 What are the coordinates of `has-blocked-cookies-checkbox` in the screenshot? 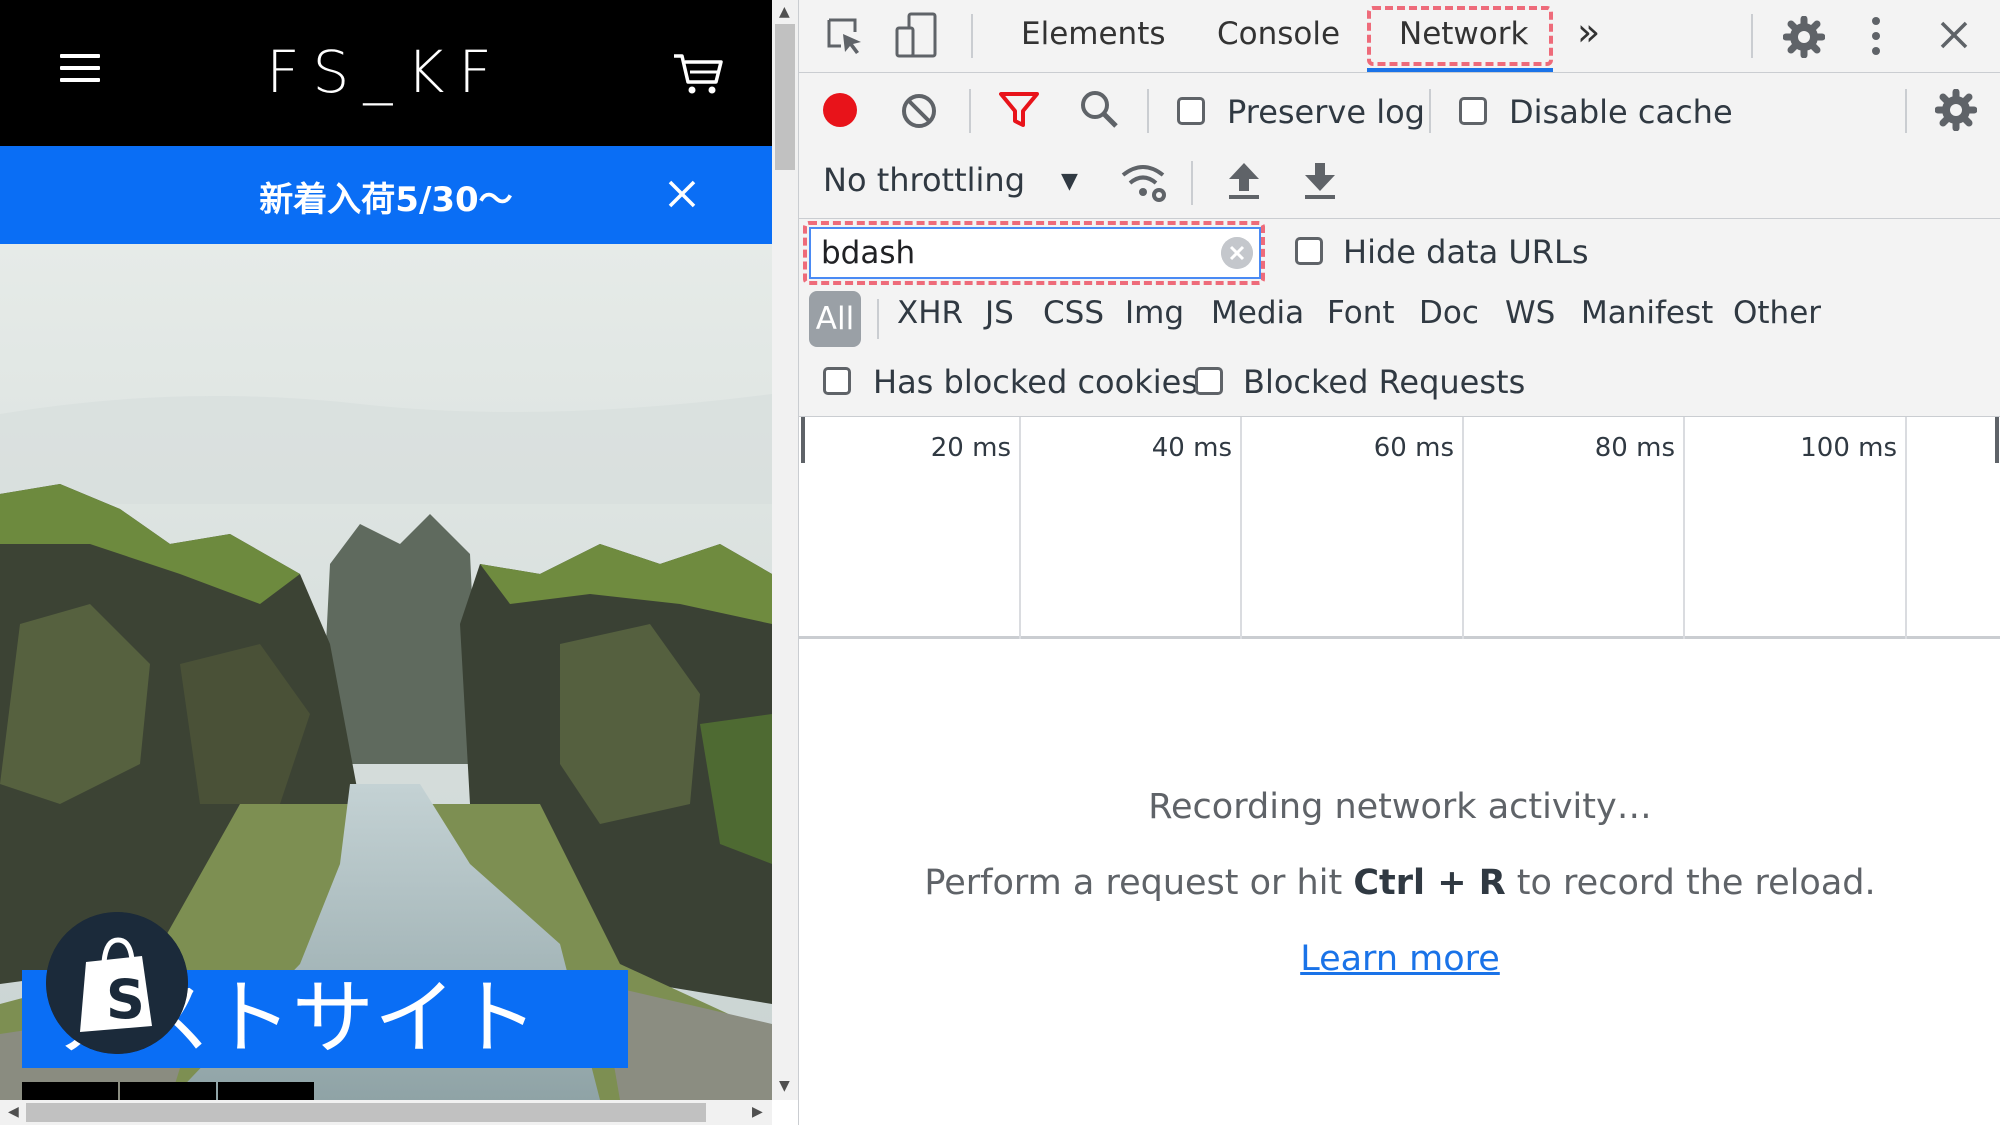 It's located at (837, 381).